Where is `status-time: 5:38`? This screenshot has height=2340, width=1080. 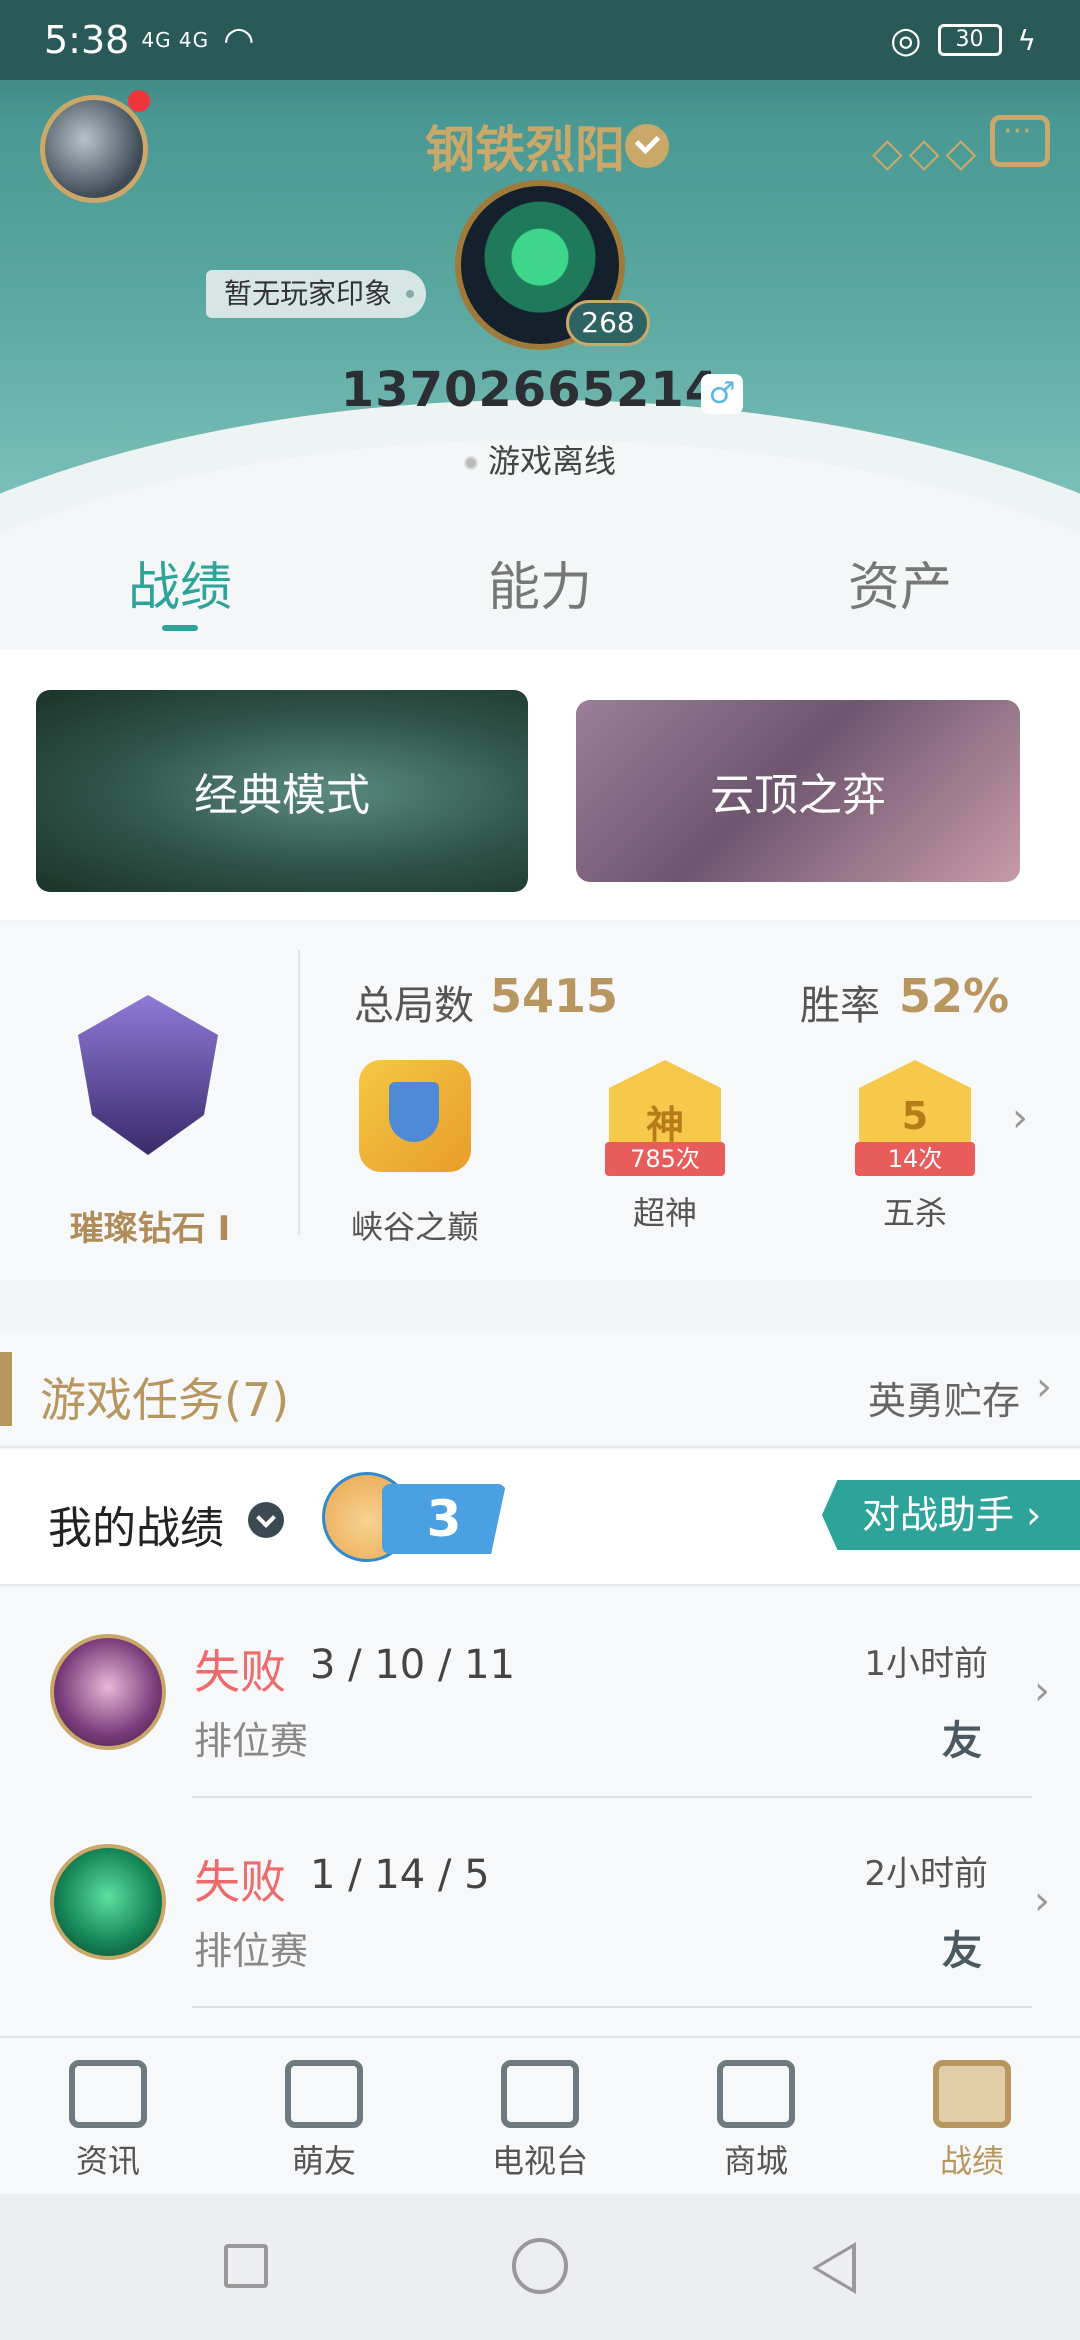 status-time: 5:38 is located at coordinates (87, 40).